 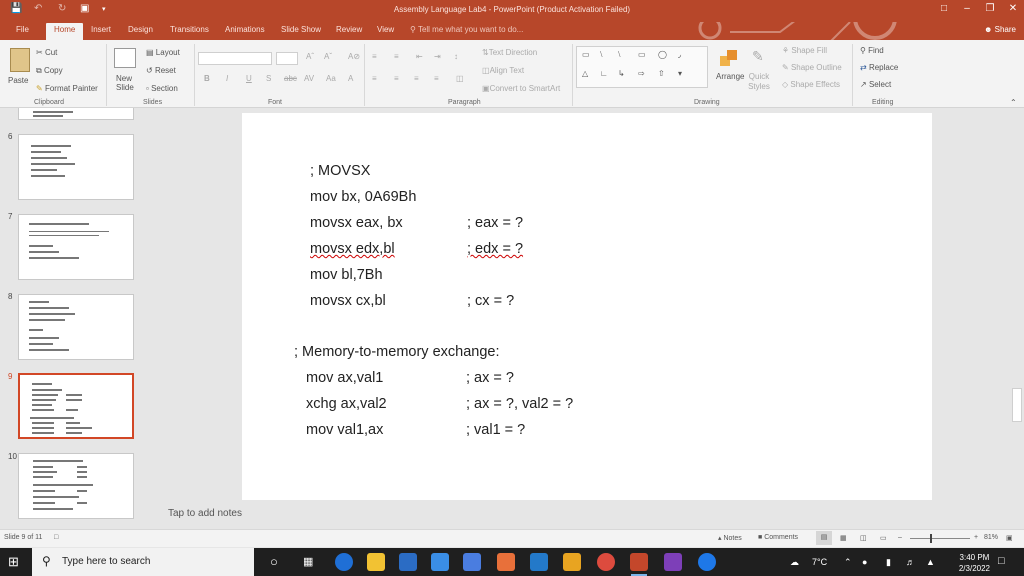 I want to click on taskbar-search-box: ⚲ Type here to search, so click(x=143, y=562).